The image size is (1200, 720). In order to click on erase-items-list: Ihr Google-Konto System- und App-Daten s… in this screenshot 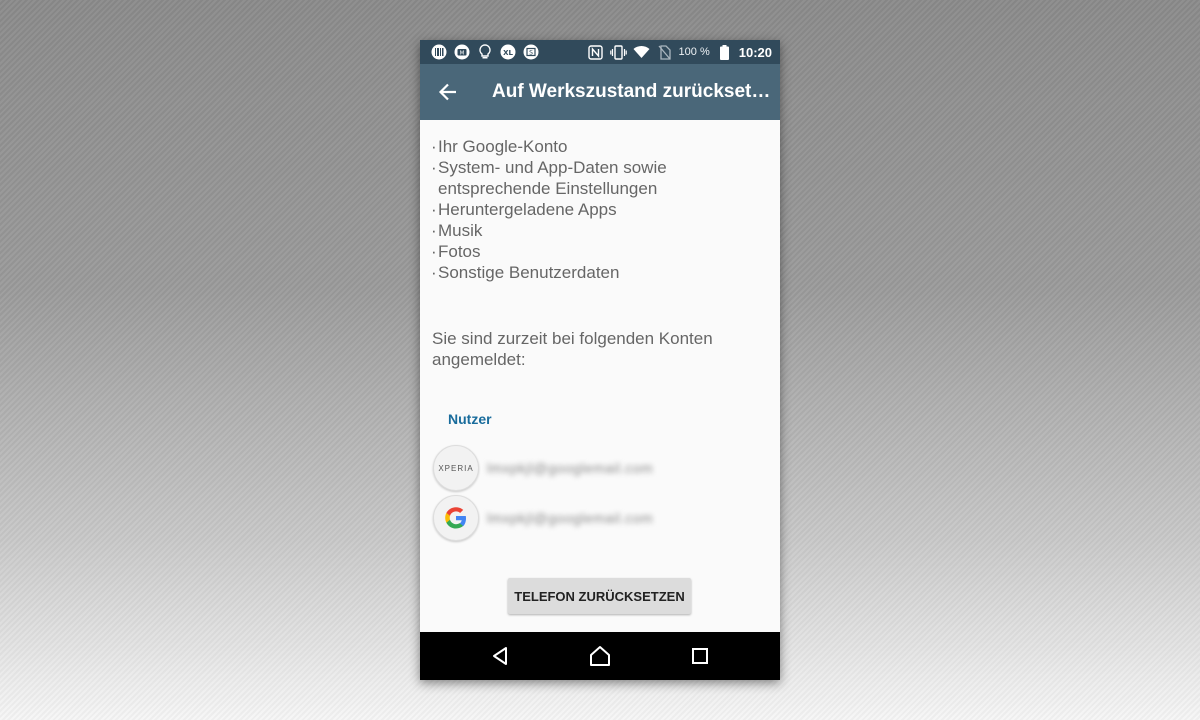, I will do `click(601, 209)`.